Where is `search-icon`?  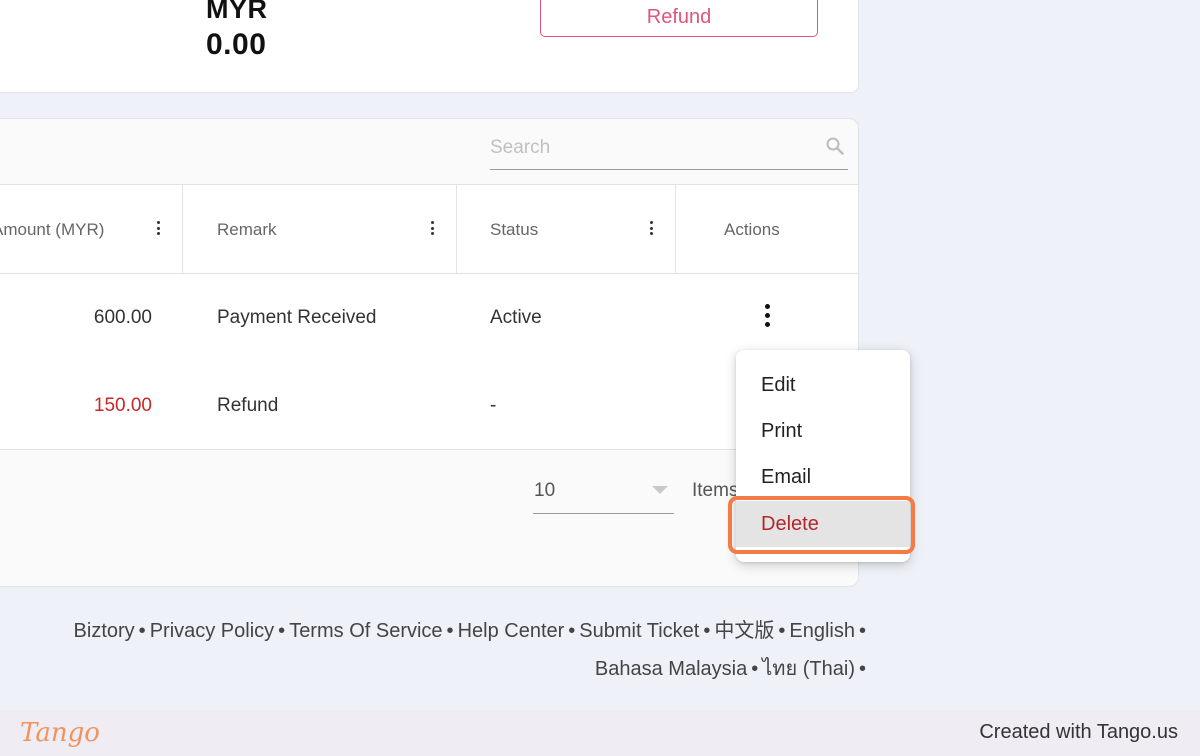
search-icon is located at coordinates (835, 146).